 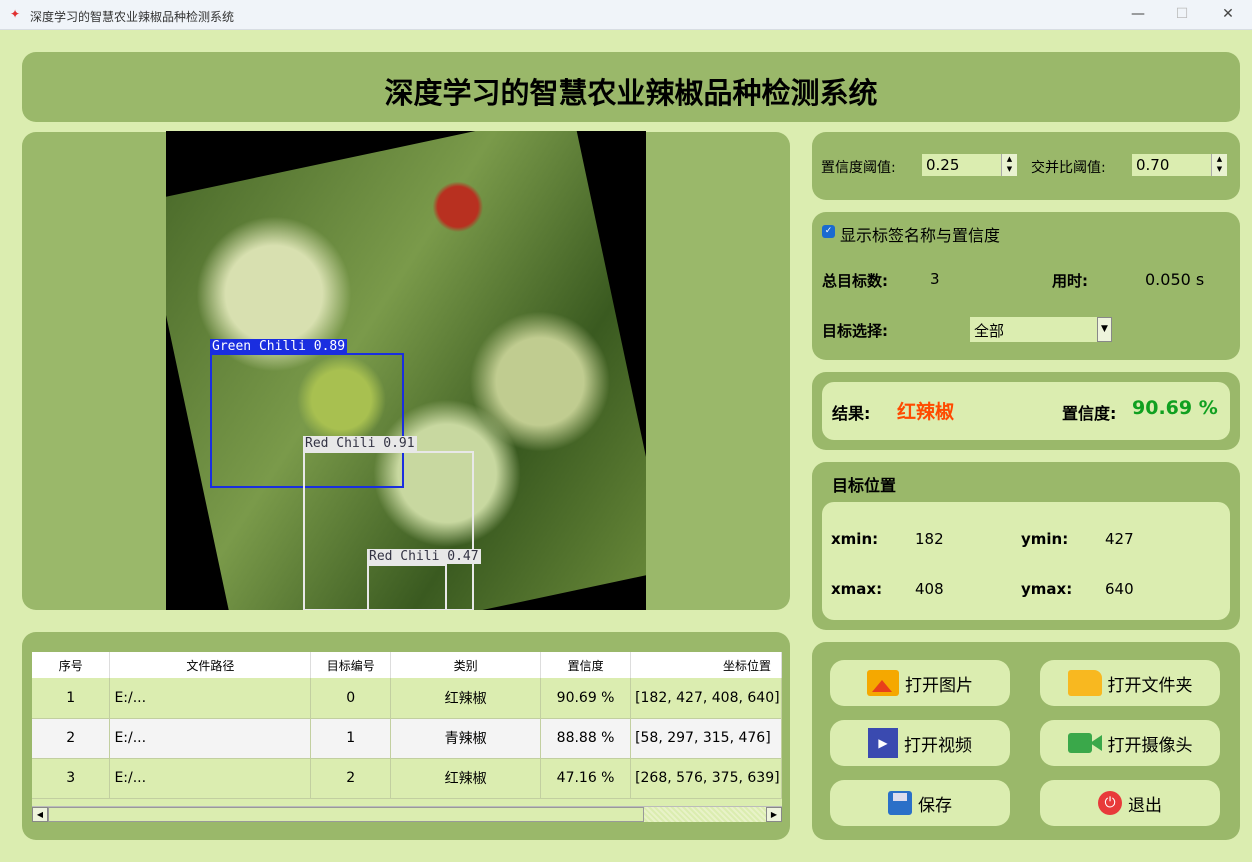 I want to click on xmax-label: xmax:, so click(x=857, y=589).